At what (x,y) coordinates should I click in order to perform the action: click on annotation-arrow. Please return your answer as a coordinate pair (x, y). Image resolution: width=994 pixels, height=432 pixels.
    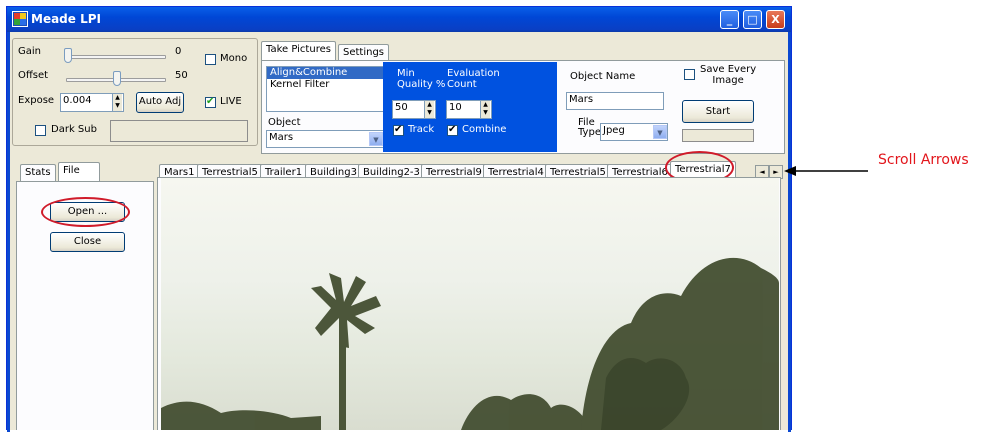
    Looking at the image, I should click on (826, 171).